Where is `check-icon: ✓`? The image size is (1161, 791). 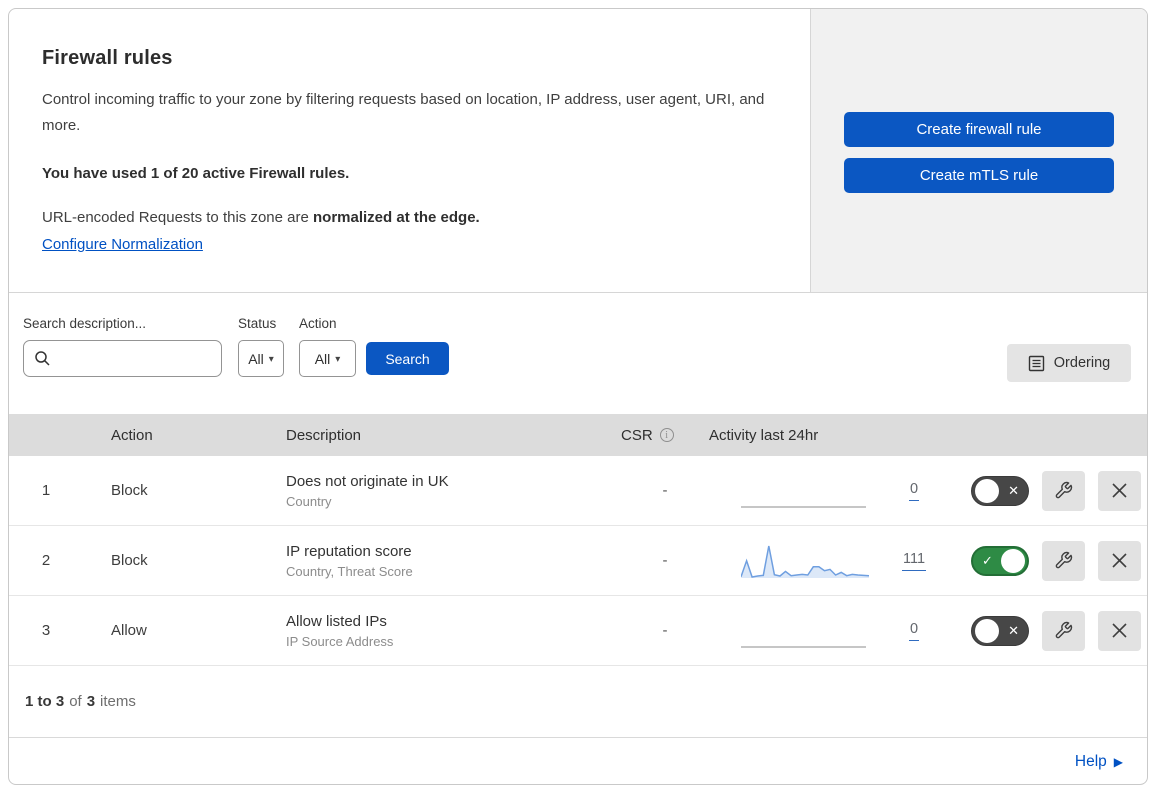
check-icon: ✓ is located at coordinates (987, 560).